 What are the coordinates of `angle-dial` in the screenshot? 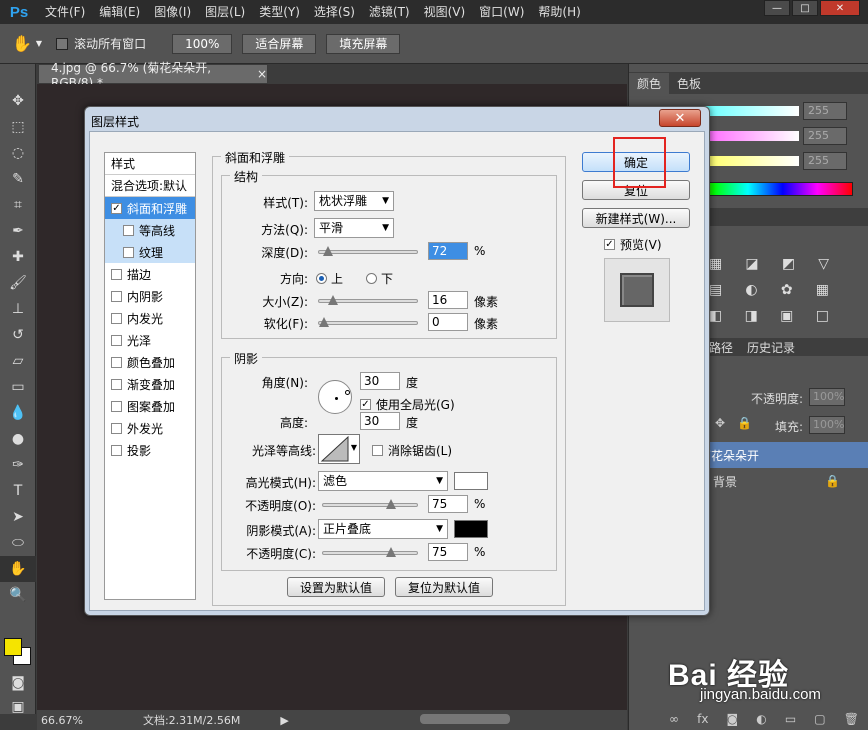 It's located at (335, 397).